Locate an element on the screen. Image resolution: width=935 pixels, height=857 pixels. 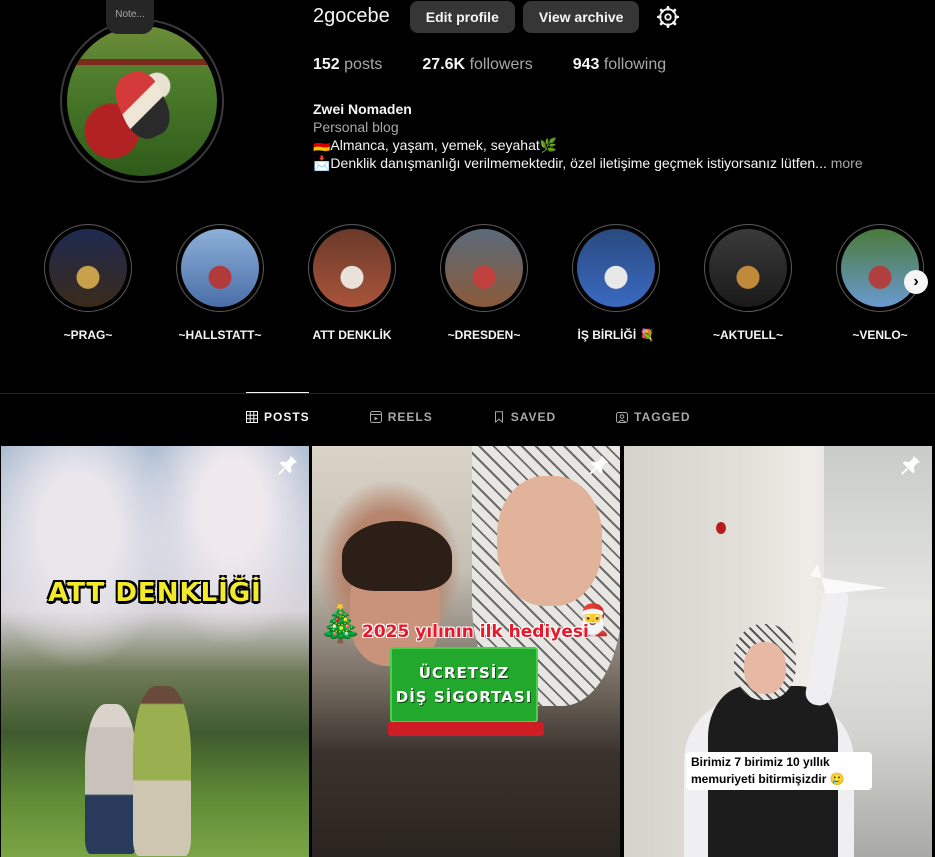
tab-reels: REELS is located at coordinates (401, 417).